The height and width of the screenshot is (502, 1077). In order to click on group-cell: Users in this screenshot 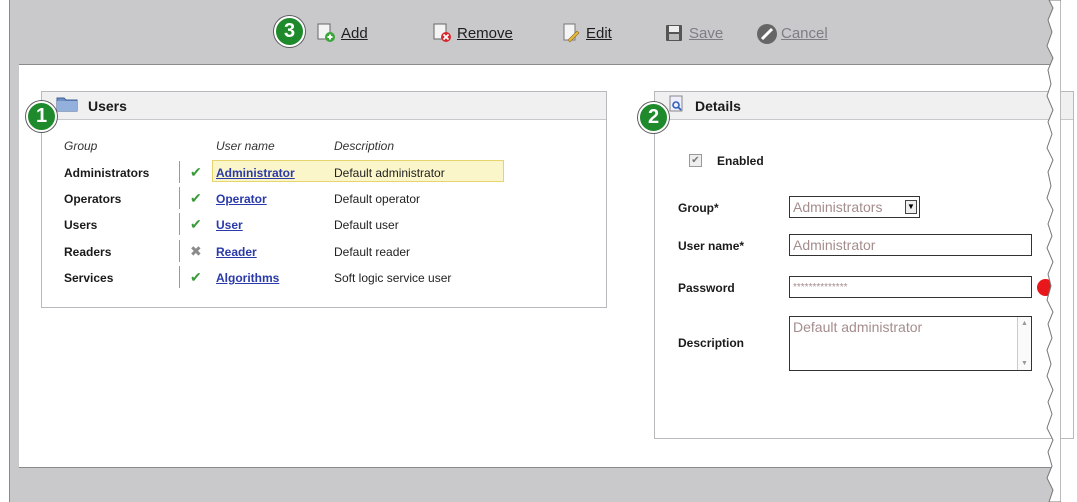, I will do `click(81, 225)`.